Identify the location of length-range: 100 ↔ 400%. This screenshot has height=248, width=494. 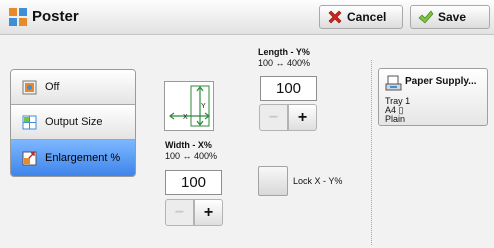
(284, 63).